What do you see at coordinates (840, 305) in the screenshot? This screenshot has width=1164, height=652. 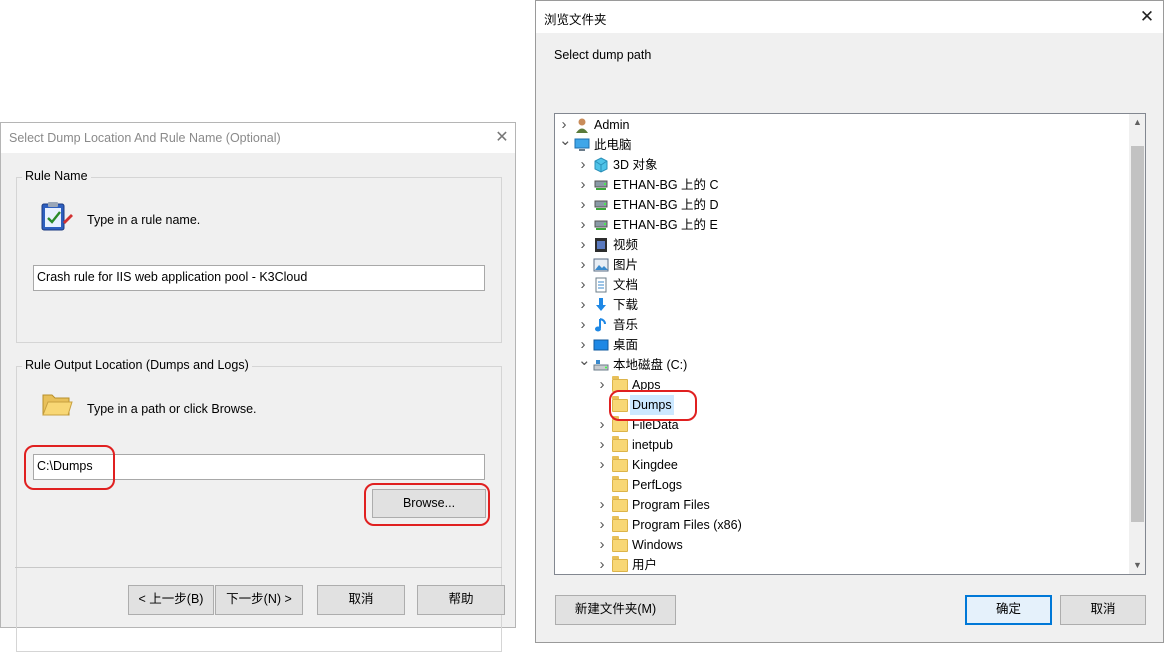 I see `tree-item: › 下载` at bounding box center [840, 305].